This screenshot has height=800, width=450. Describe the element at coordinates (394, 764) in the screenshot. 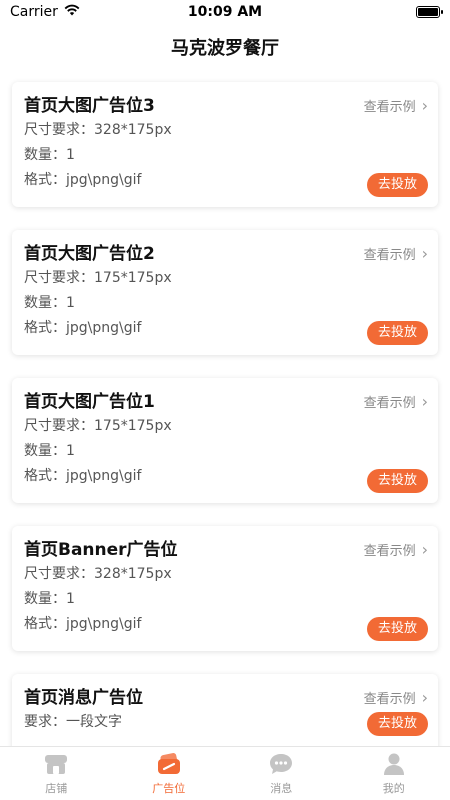

I see `profile-icon` at that location.